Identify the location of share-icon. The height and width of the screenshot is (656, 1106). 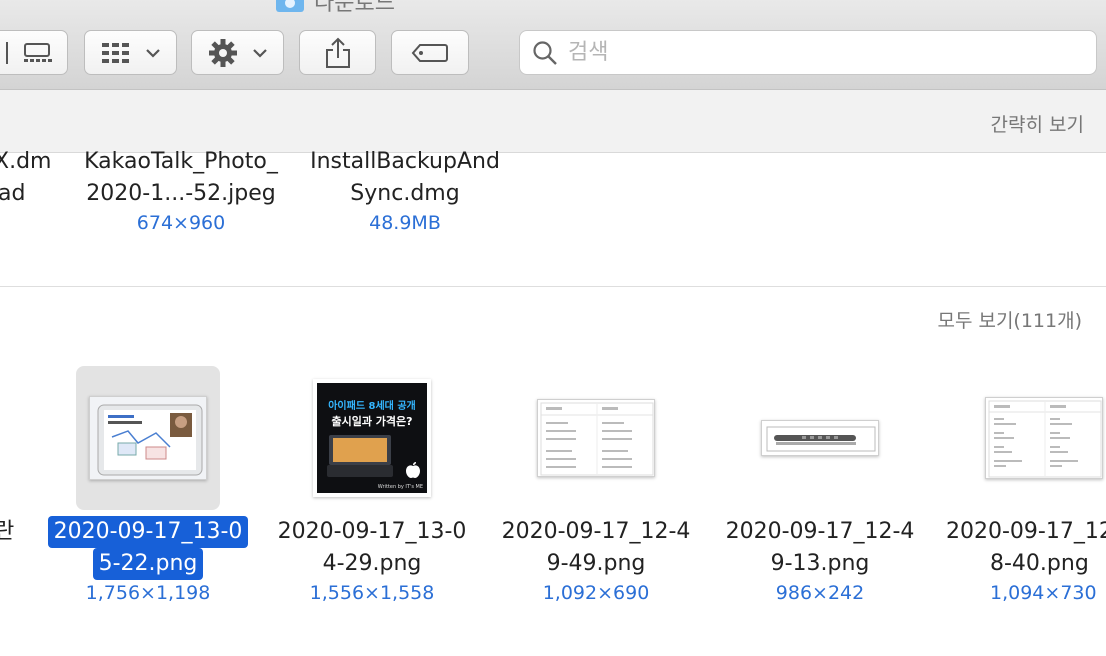
(337, 52).